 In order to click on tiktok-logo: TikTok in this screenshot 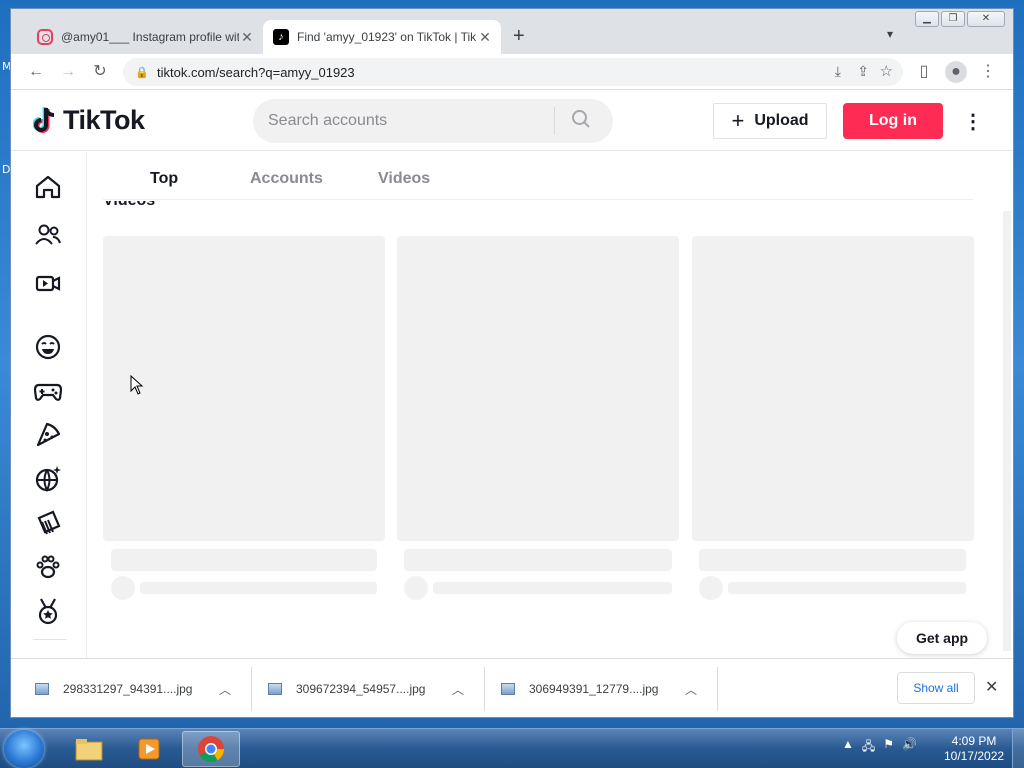, I will do `click(89, 120)`.